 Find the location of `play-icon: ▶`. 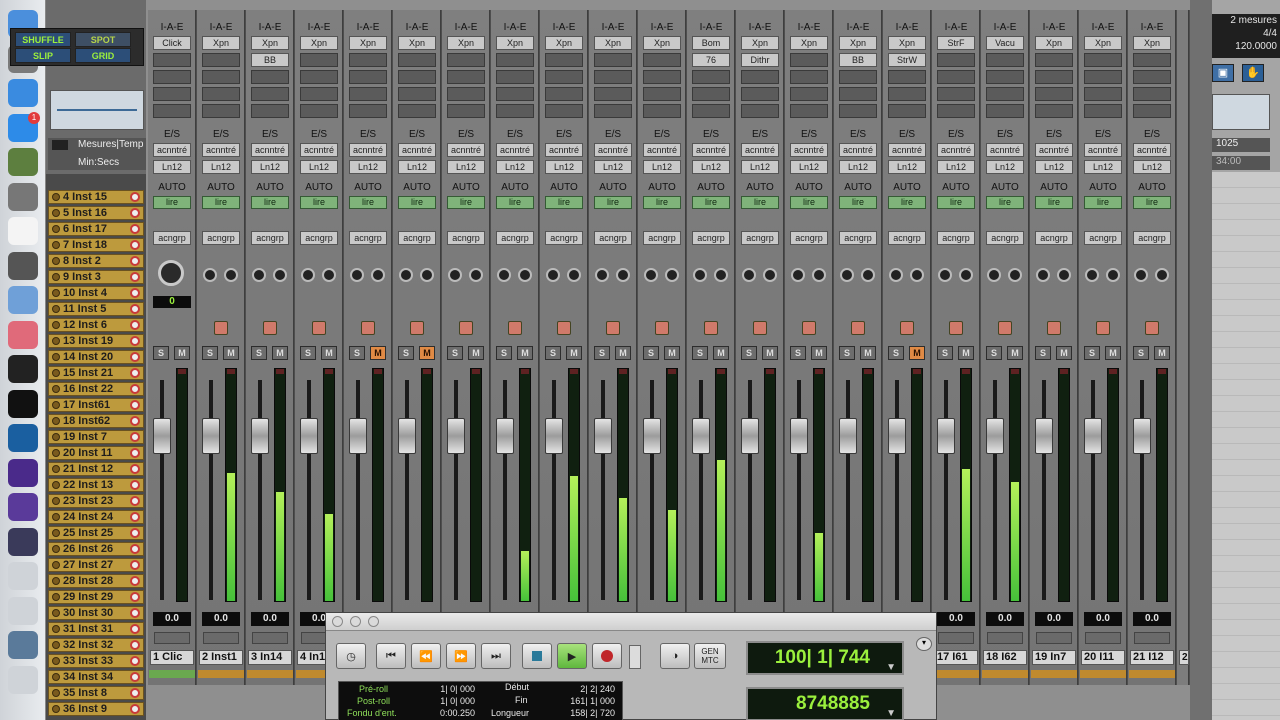

play-icon: ▶ is located at coordinates (572, 656).